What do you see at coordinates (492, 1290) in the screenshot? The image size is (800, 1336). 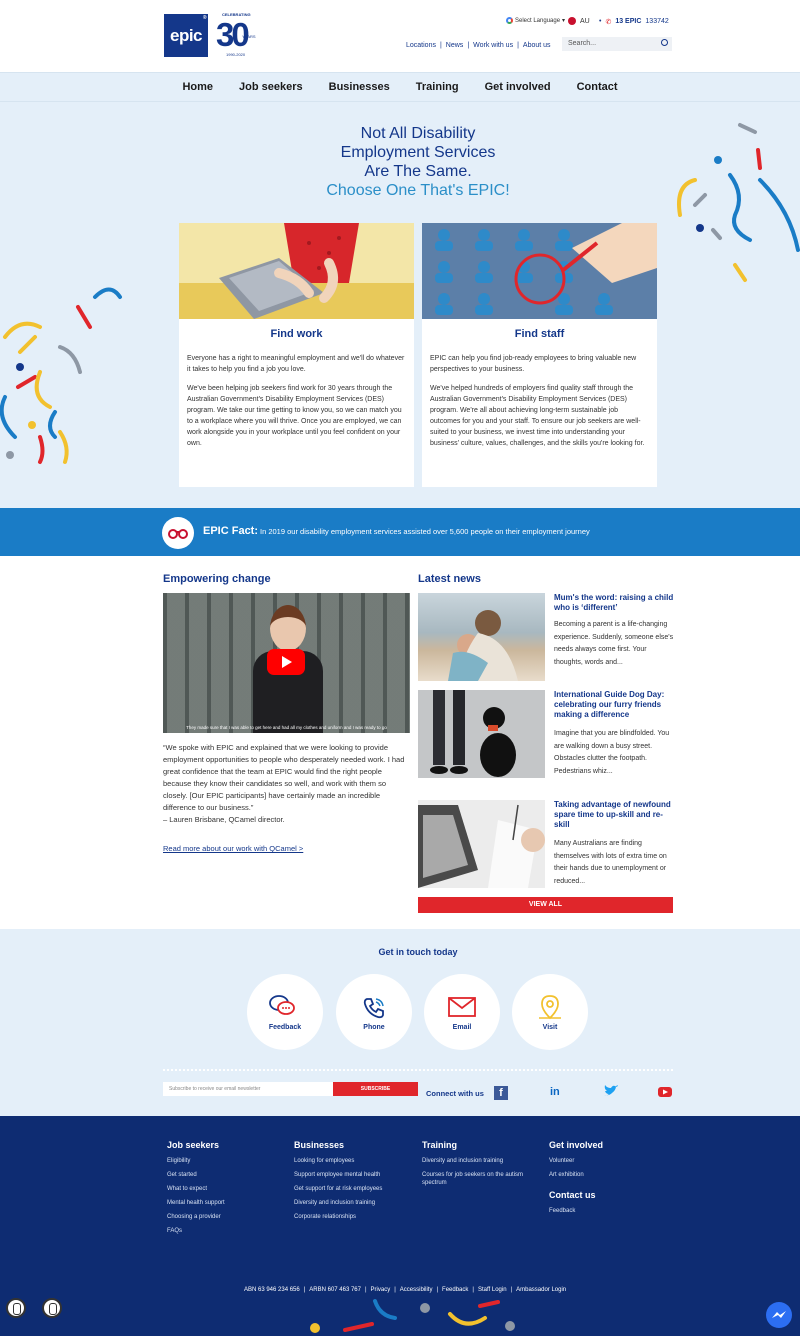 I see `staff-login-link: Staff Login` at bounding box center [492, 1290].